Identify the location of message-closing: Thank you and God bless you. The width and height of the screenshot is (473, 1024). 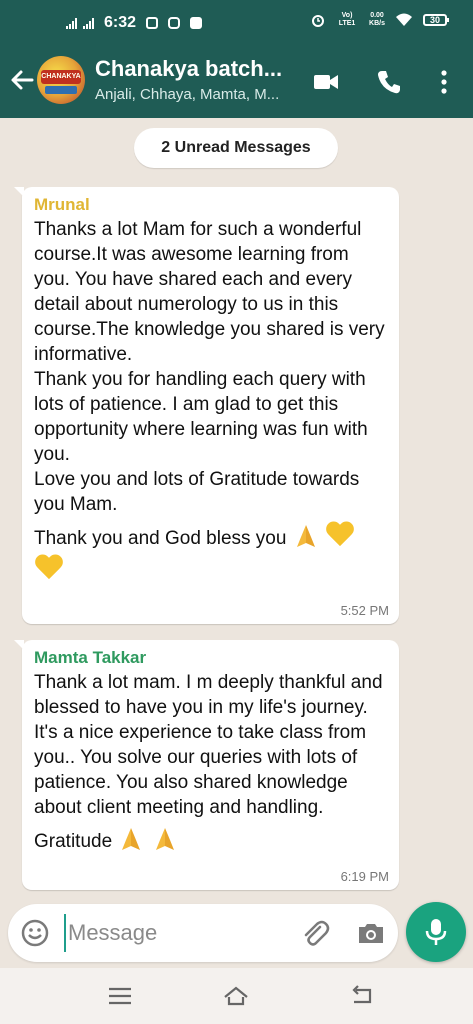
(160, 538).